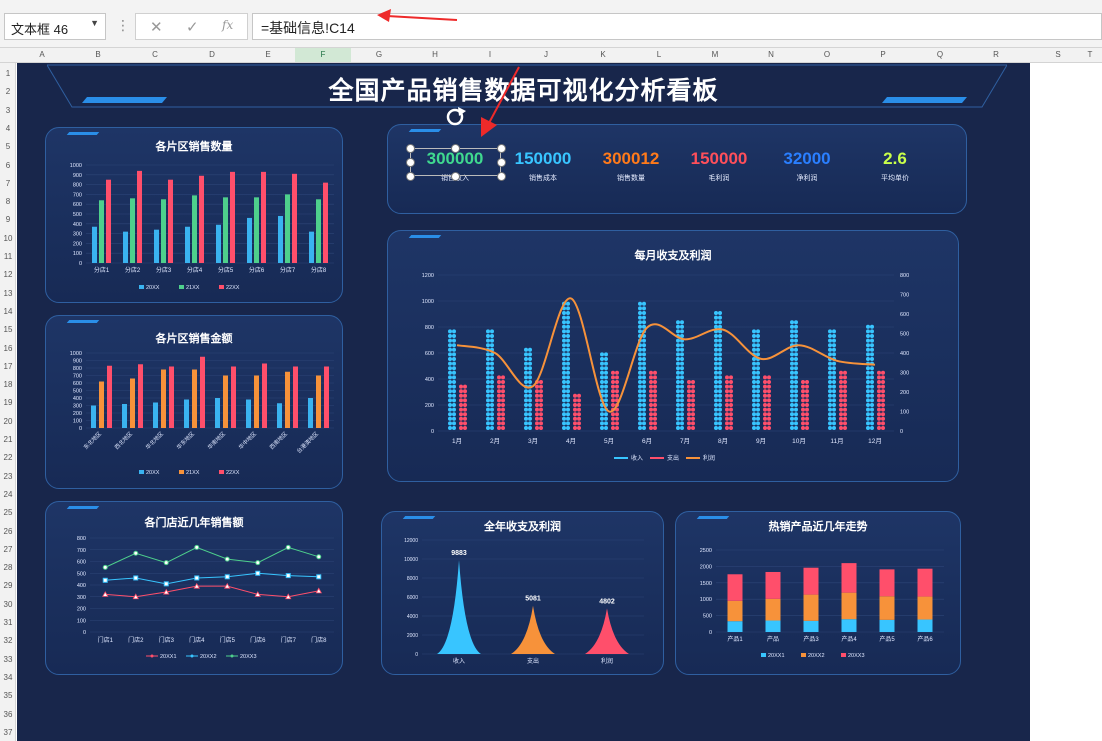  What do you see at coordinates (528, 388) in the screenshot?
I see `dotted-bar` at bounding box center [528, 388].